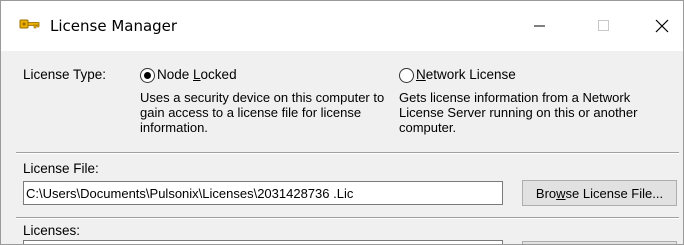 This screenshot has height=245, width=684. What do you see at coordinates (52, 230) in the screenshot?
I see `licenses-label: Licenses:` at bounding box center [52, 230].